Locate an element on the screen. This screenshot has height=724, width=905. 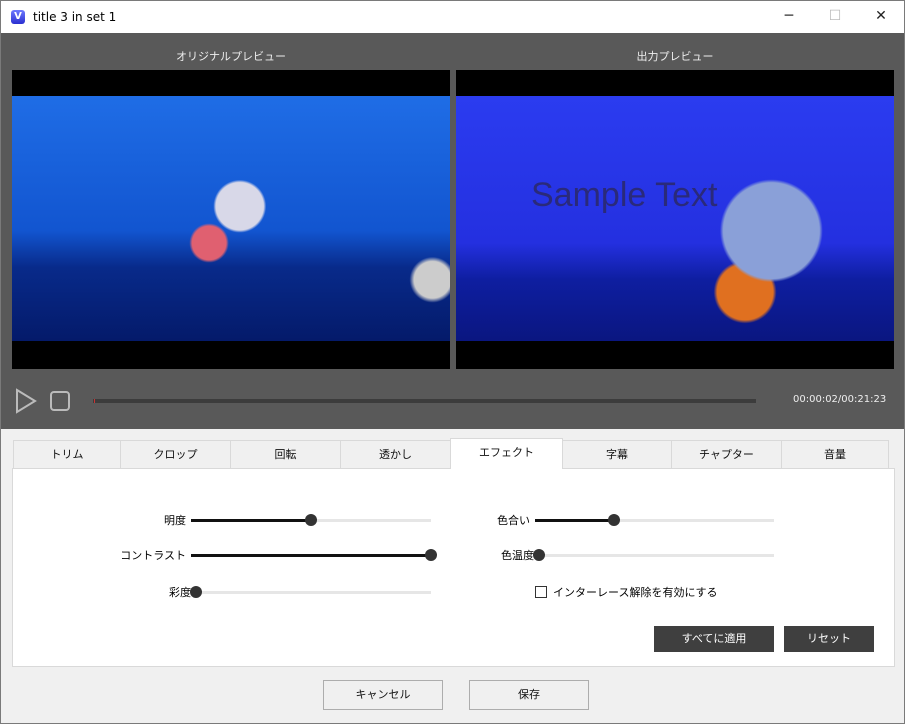
window-title: title 3 in set 1 is located at coordinates (75, 17).